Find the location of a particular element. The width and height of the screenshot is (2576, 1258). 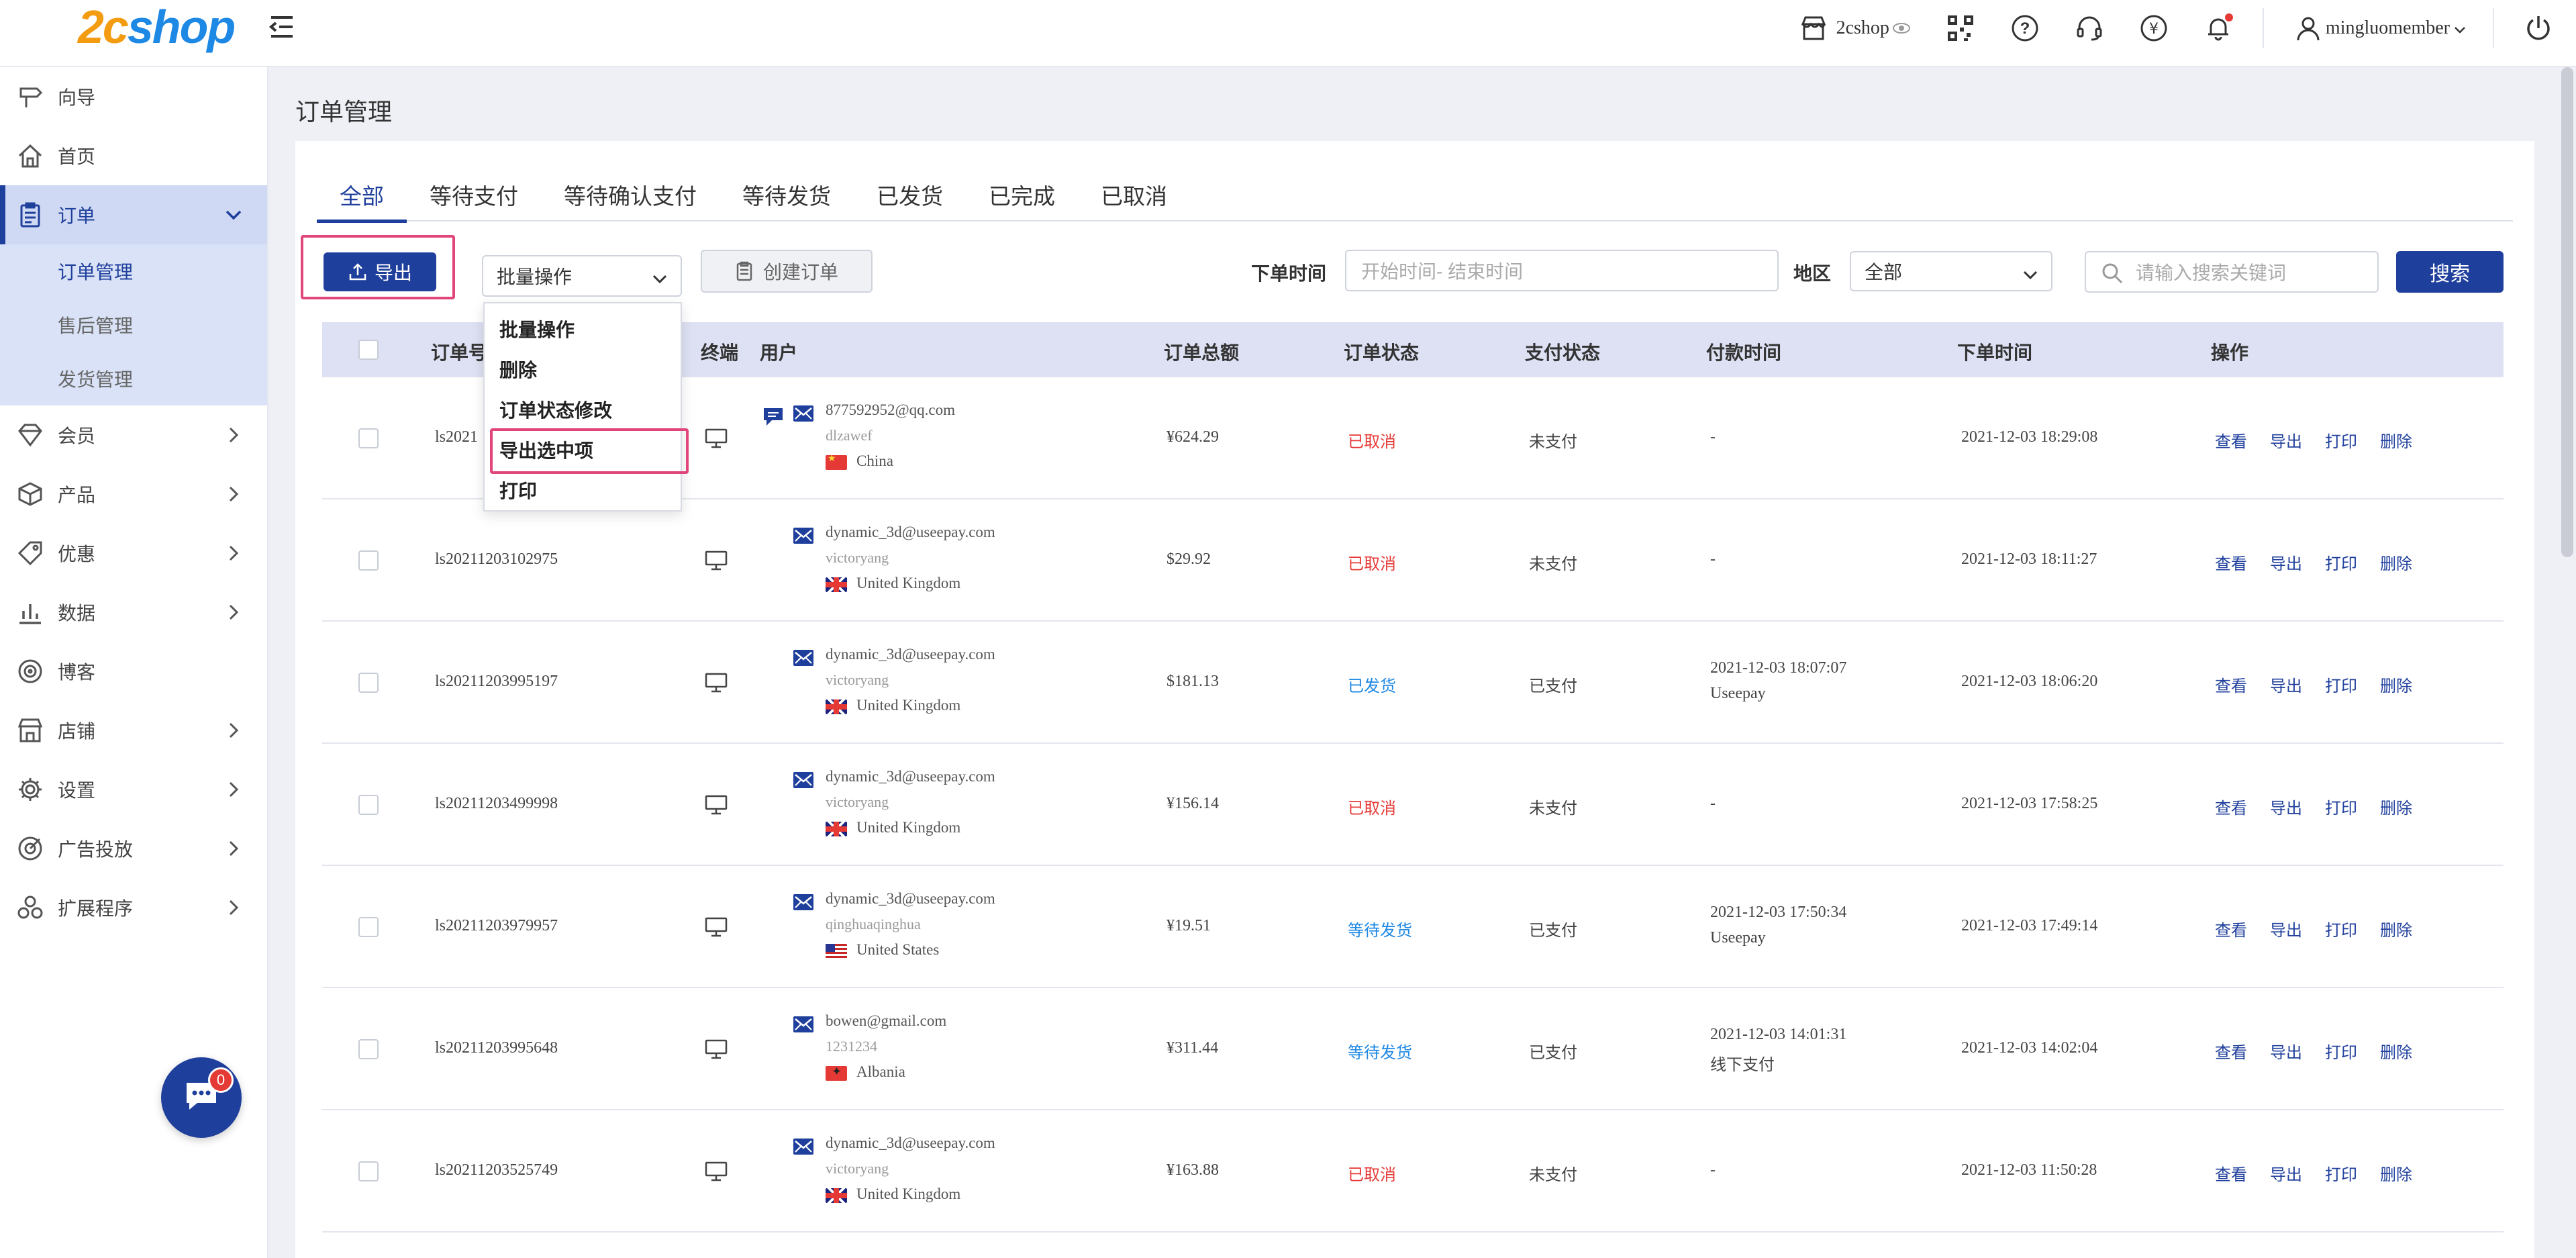

tab-pending-payment: 等待支付 is located at coordinates (474, 195).